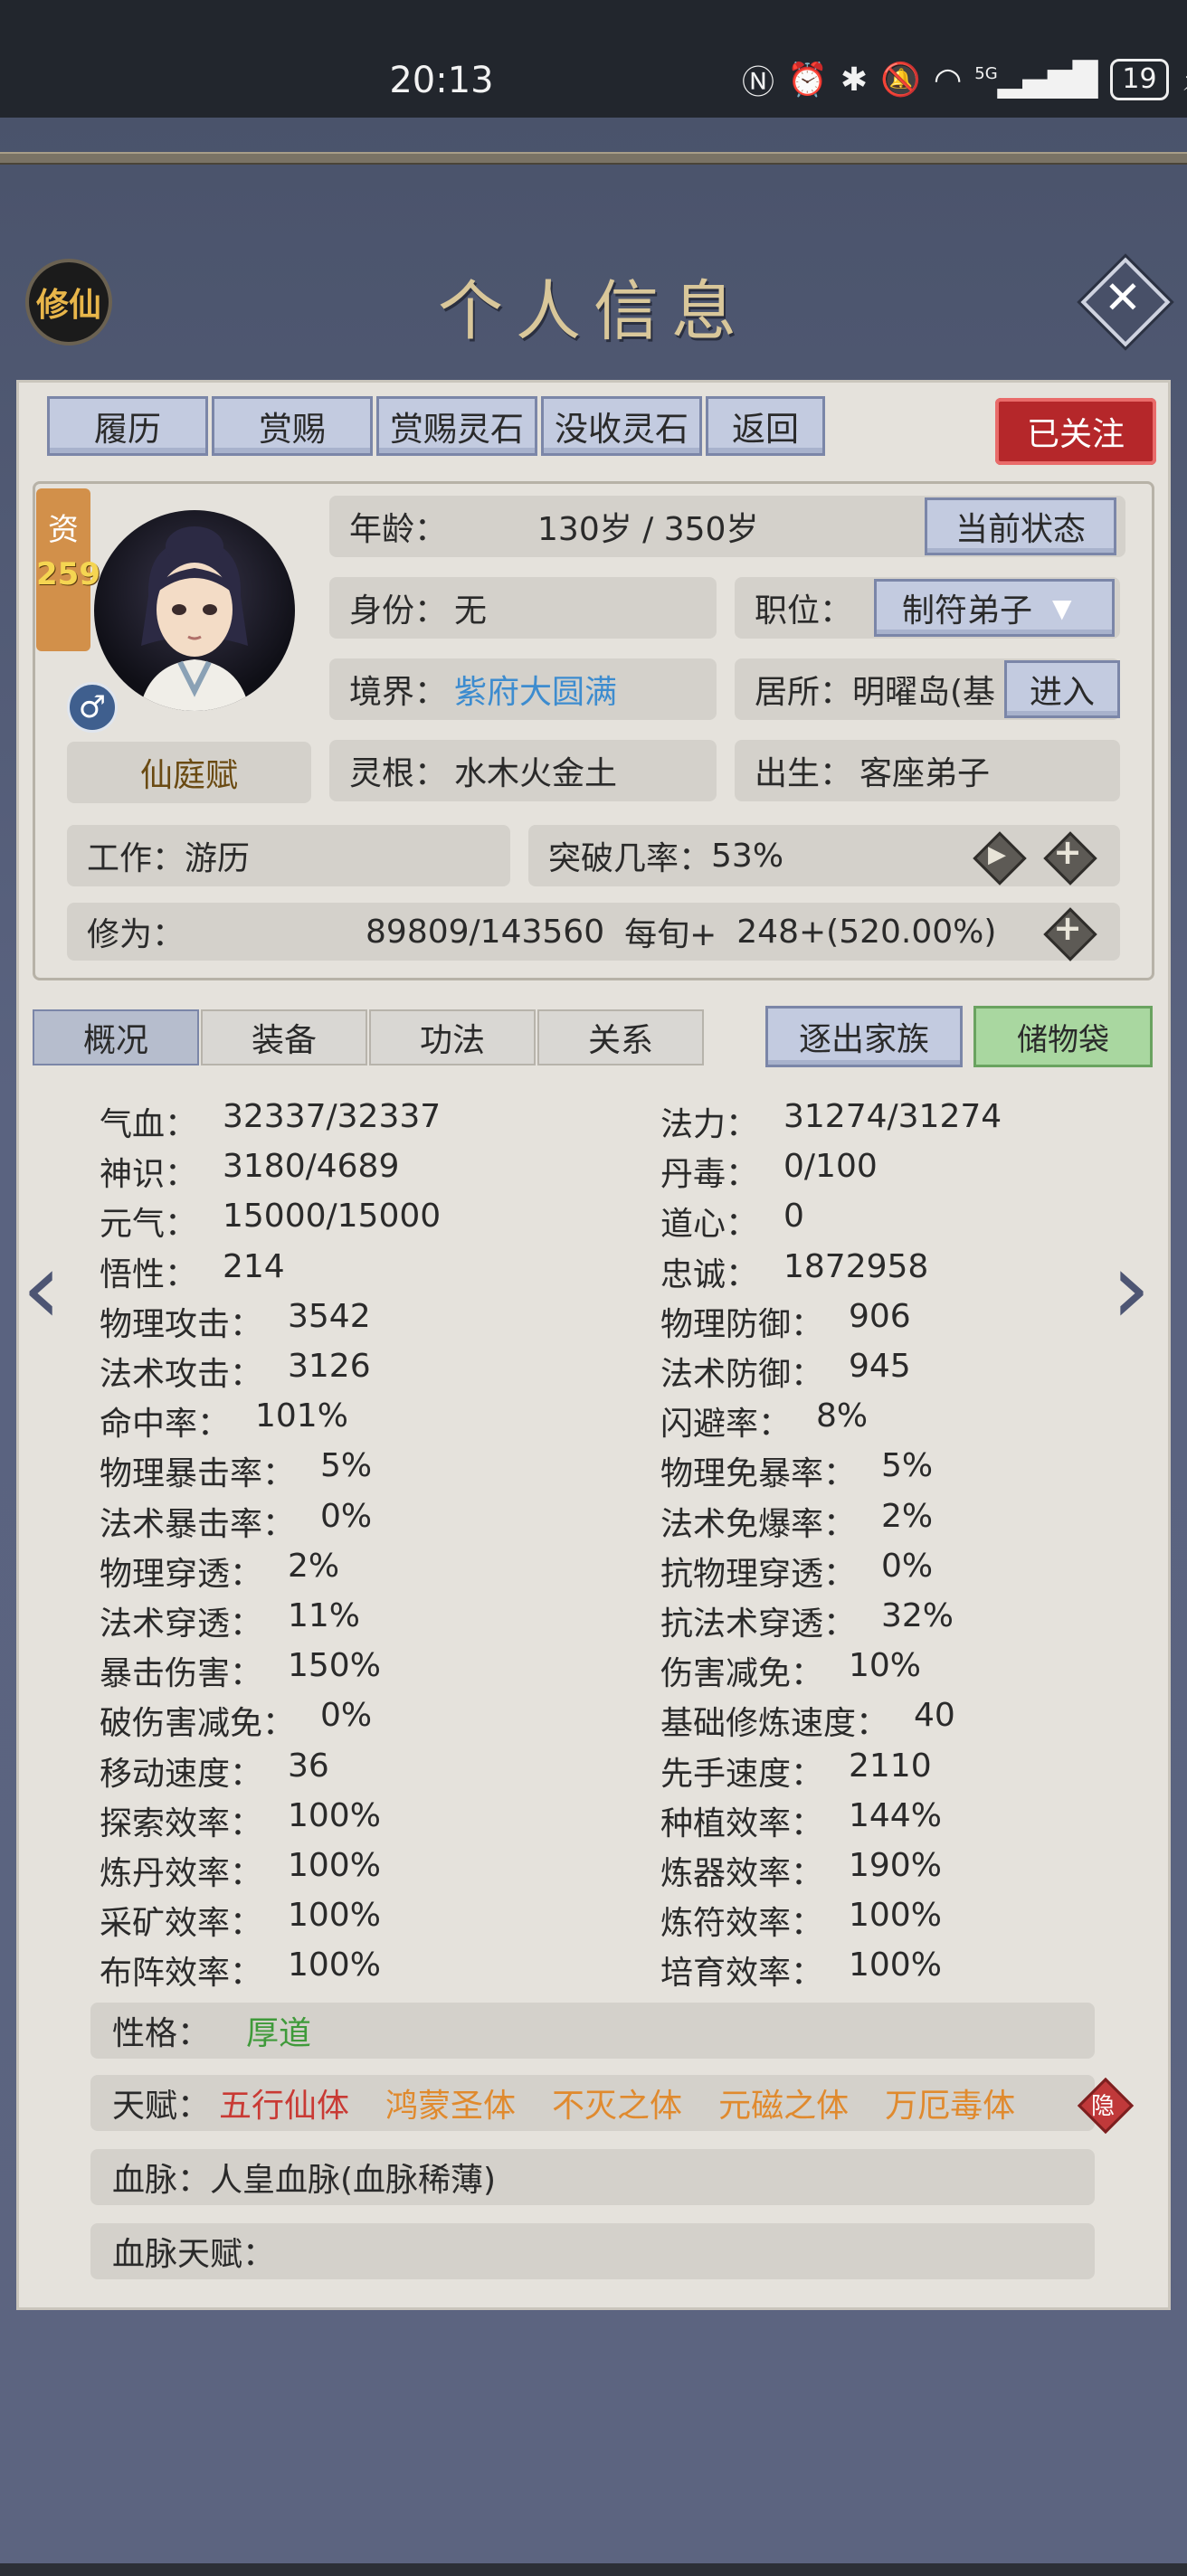 Image resolution: width=1187 pixels, height=2576 pixels. I want to click on portrait-image, so click(194, 618).